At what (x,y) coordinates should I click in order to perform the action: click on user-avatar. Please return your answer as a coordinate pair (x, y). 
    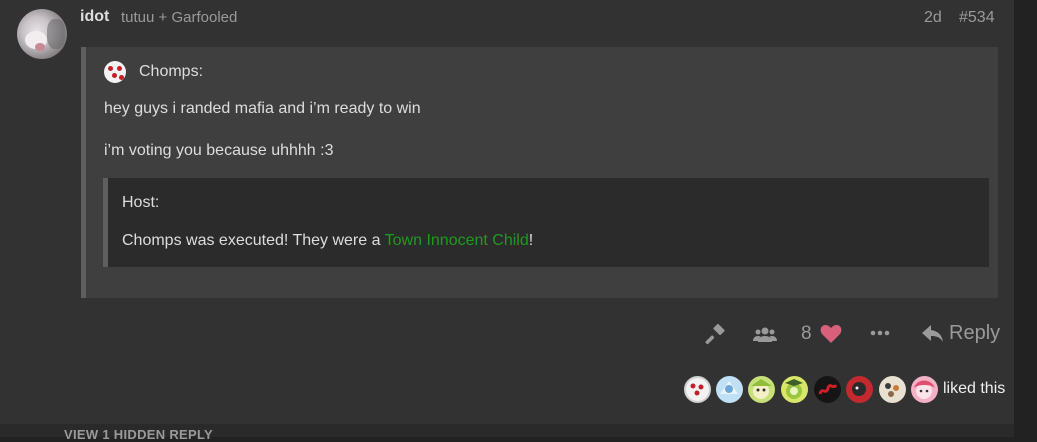
    Looking at the image, I should click on (42, 34).